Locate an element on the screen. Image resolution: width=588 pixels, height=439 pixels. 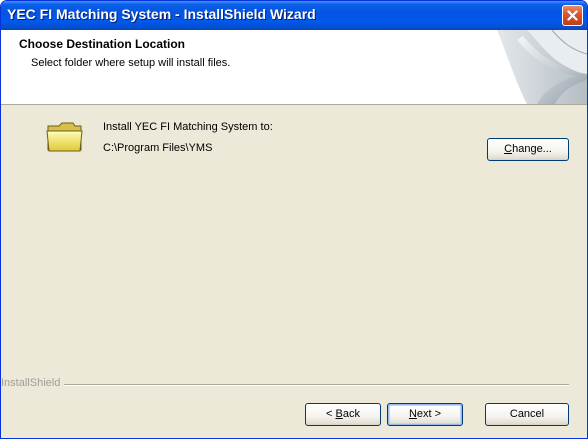
close-icon is located at coordinates (572, 15).